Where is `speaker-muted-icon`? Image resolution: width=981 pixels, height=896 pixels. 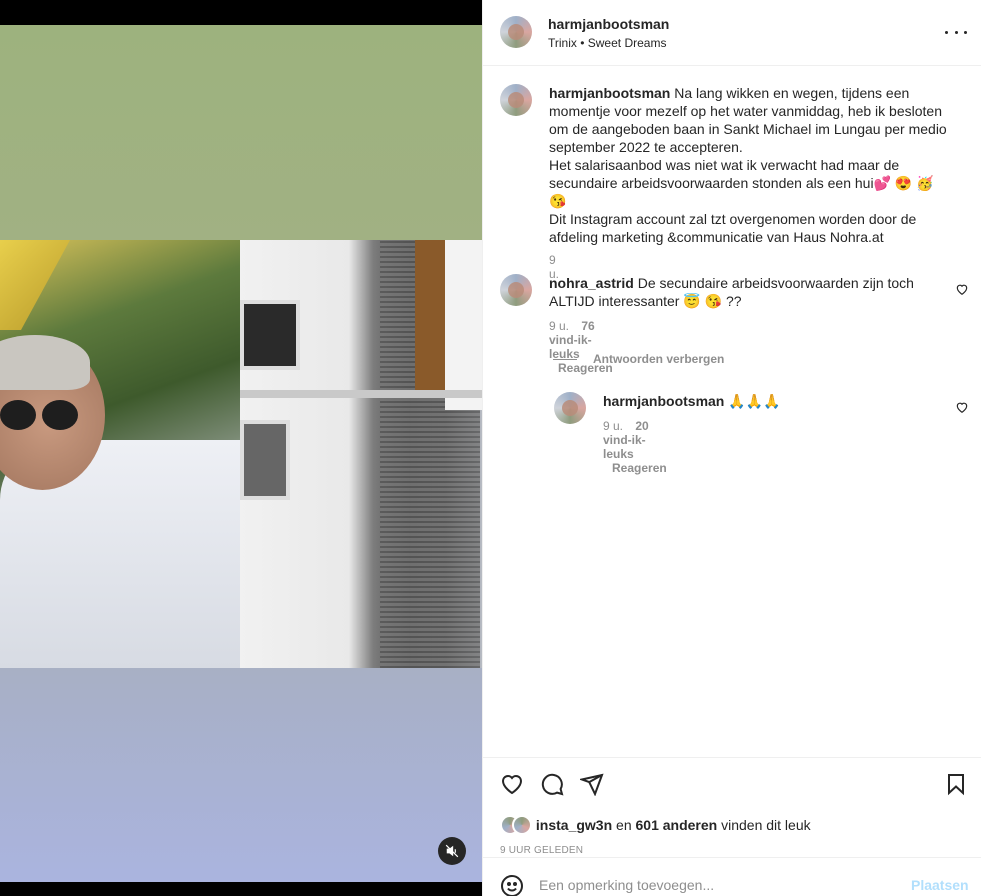 speaker-muted-icon is located at coordinates (452, 851).